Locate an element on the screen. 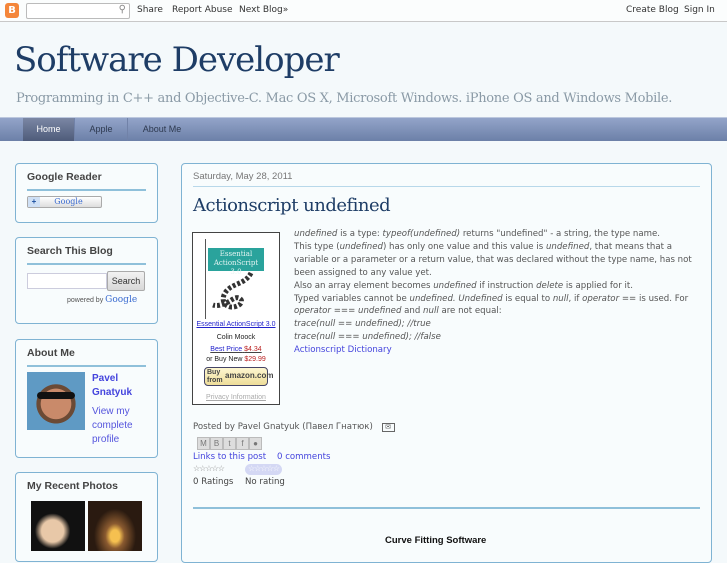  buy-new-price: or Buy New $29.99 is located at coordinates (236, 359).